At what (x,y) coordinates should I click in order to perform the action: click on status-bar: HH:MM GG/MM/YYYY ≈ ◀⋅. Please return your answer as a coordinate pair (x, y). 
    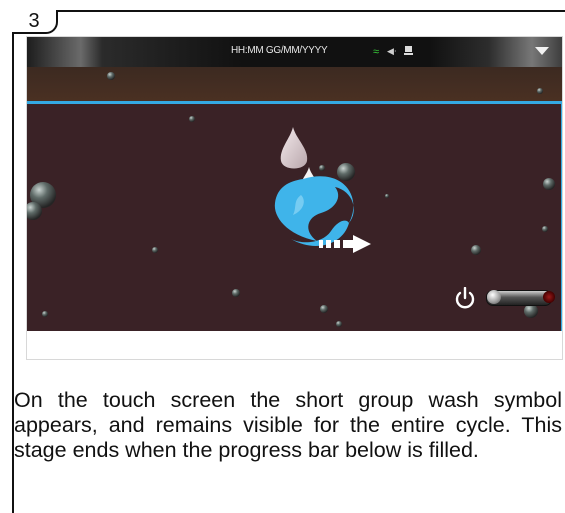
    Looking at the image, I should click on (294, 52).